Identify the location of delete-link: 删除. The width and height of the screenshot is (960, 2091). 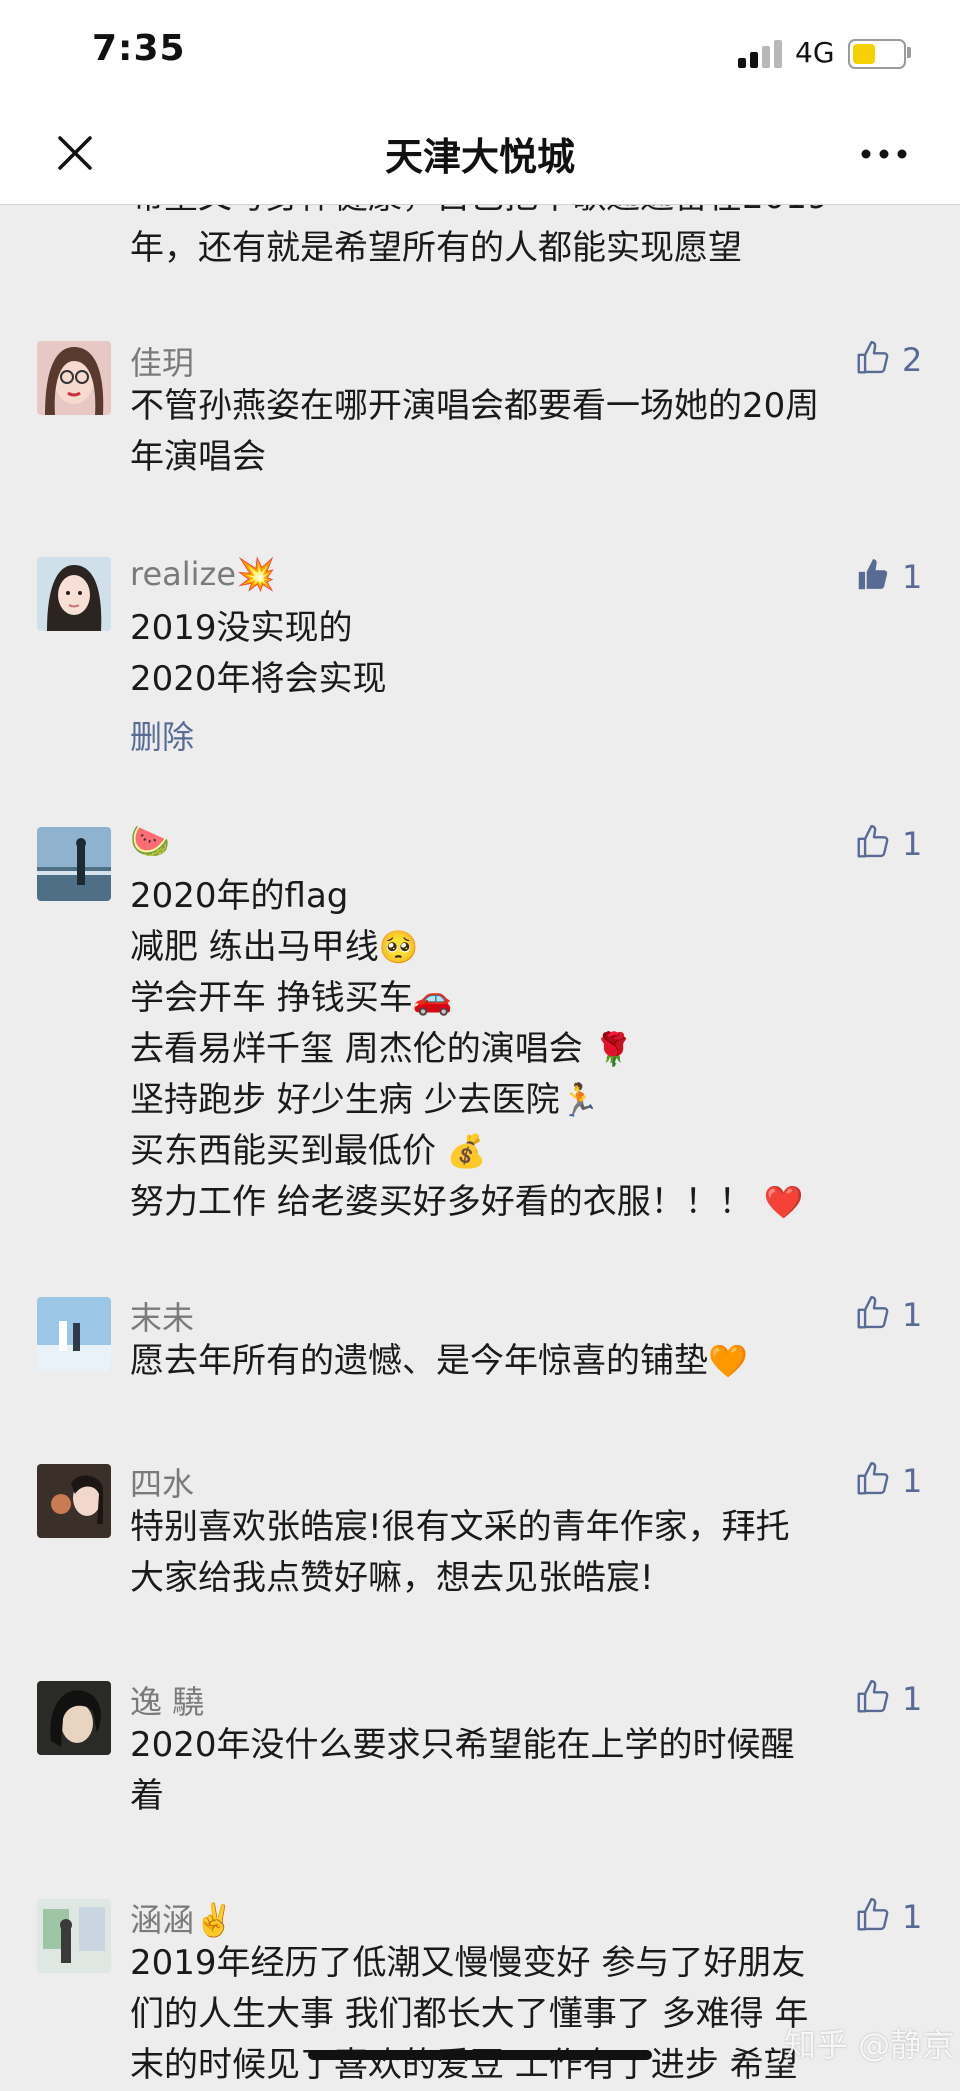
(162, 735).